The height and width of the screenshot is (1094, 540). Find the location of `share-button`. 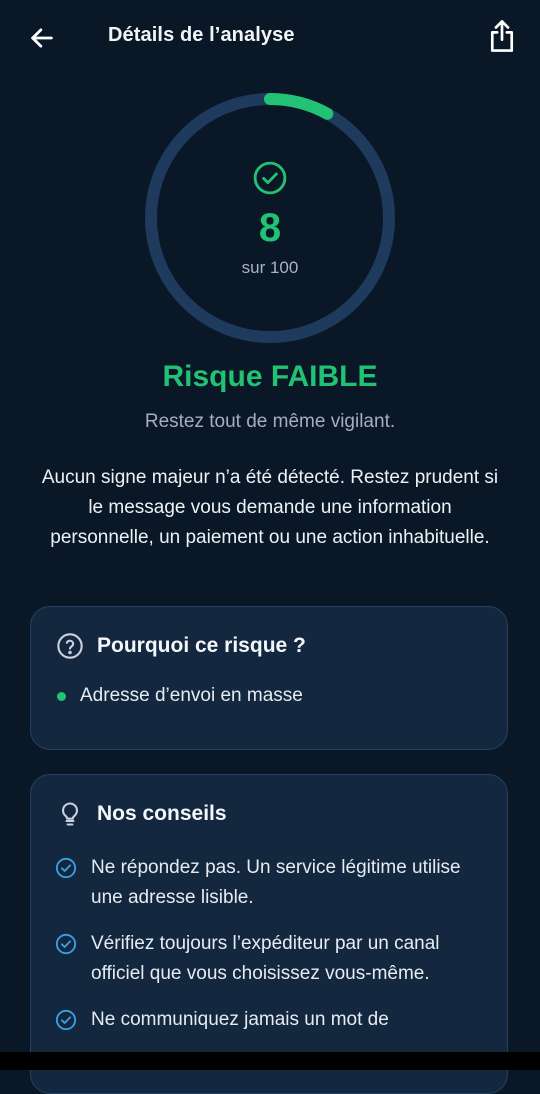

share-button is located at coordinates (502, 36).